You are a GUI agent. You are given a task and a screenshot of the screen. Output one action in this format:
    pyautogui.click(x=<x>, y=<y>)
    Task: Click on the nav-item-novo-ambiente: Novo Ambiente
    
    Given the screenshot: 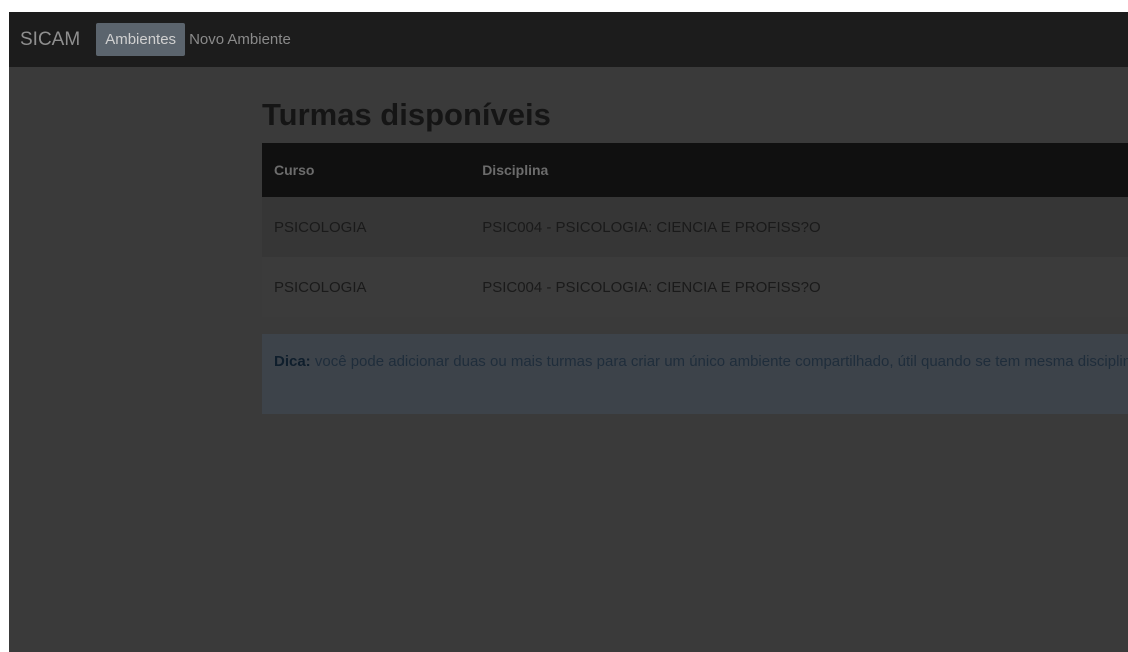 What is the action you would take?
    pyautogui.click(x=240, y=39)
    